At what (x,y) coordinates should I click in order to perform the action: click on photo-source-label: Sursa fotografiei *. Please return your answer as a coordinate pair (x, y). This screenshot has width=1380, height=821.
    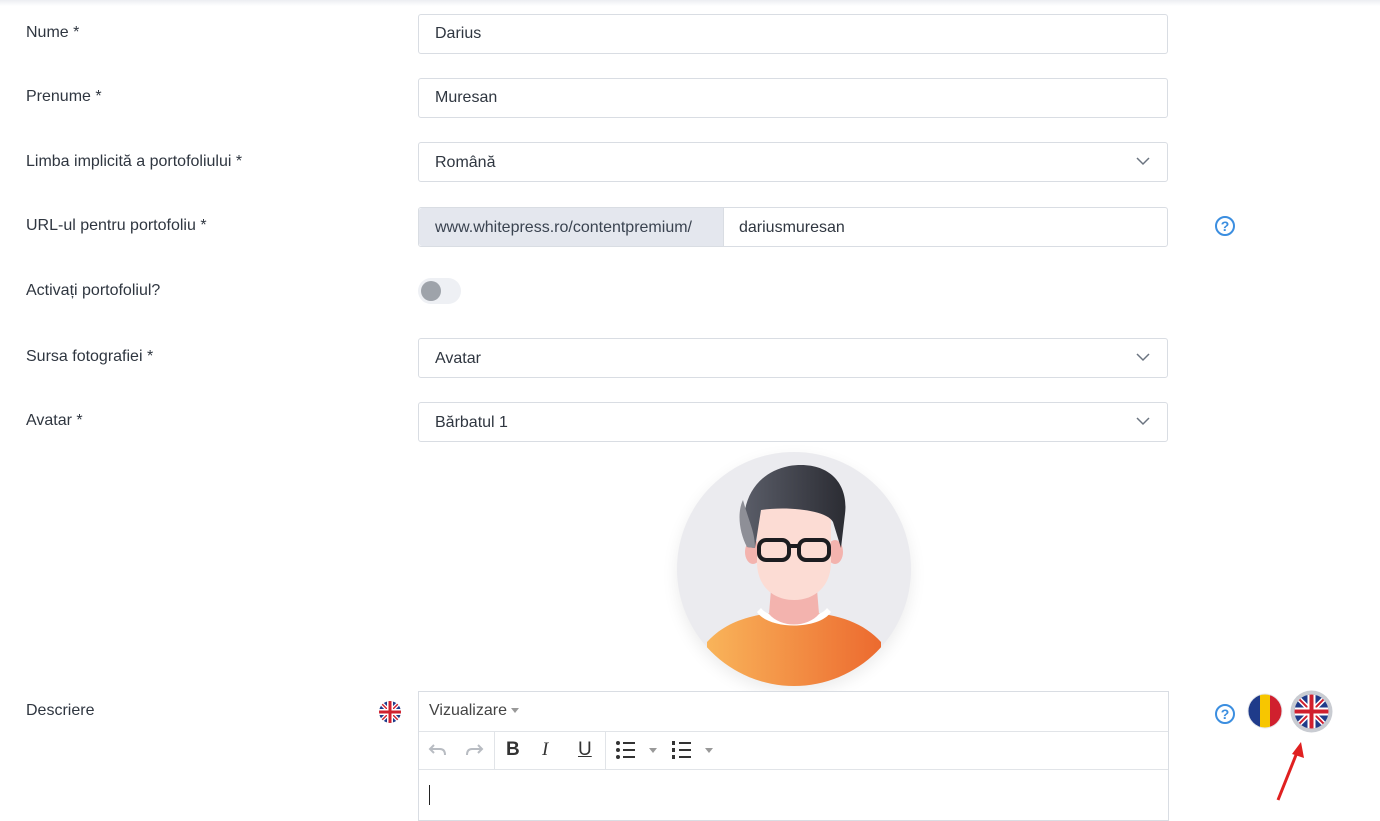
    Looking at the image, I should click on (90, 356).